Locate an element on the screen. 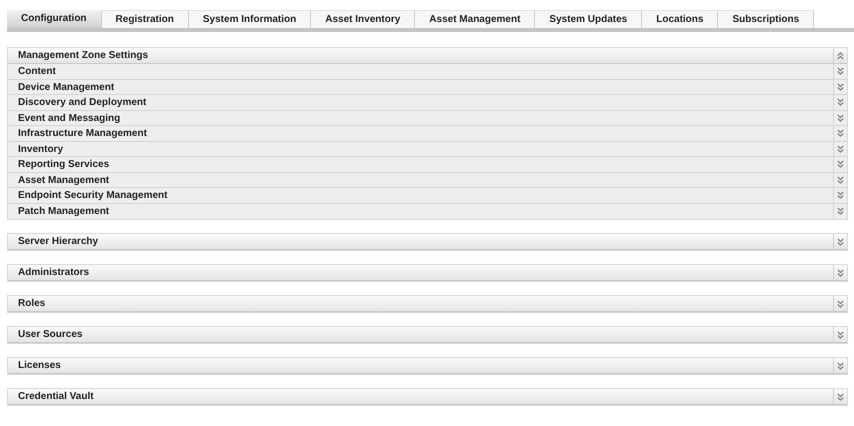 The height and width of the screenshot is (426, 854). settings-row: Asset Management is located at coordinates (427, 180).